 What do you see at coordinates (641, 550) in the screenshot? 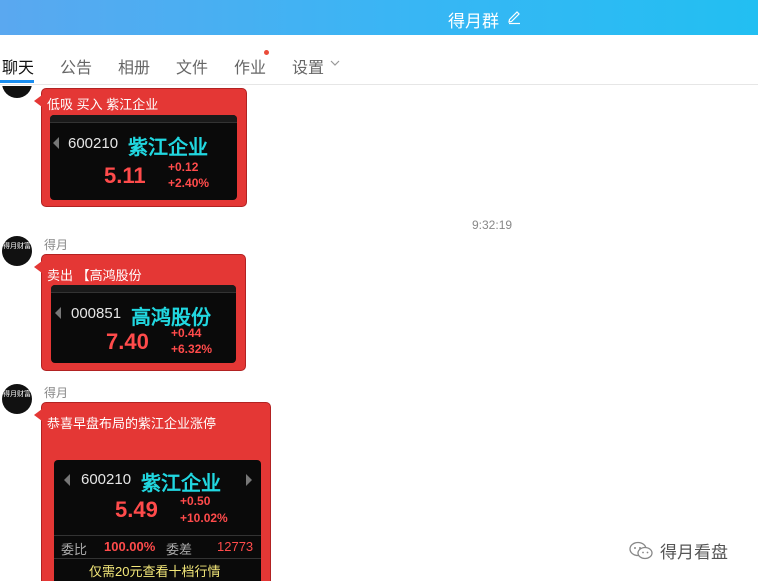
I see `wechat-icon` at bounding box center [641, 550].